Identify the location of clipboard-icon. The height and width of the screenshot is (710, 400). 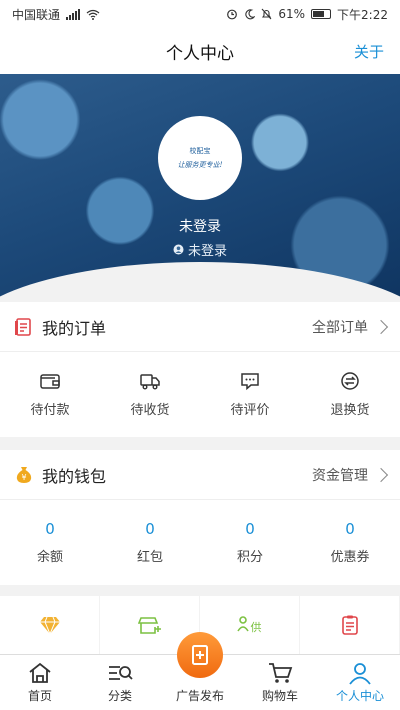
(349, 625).